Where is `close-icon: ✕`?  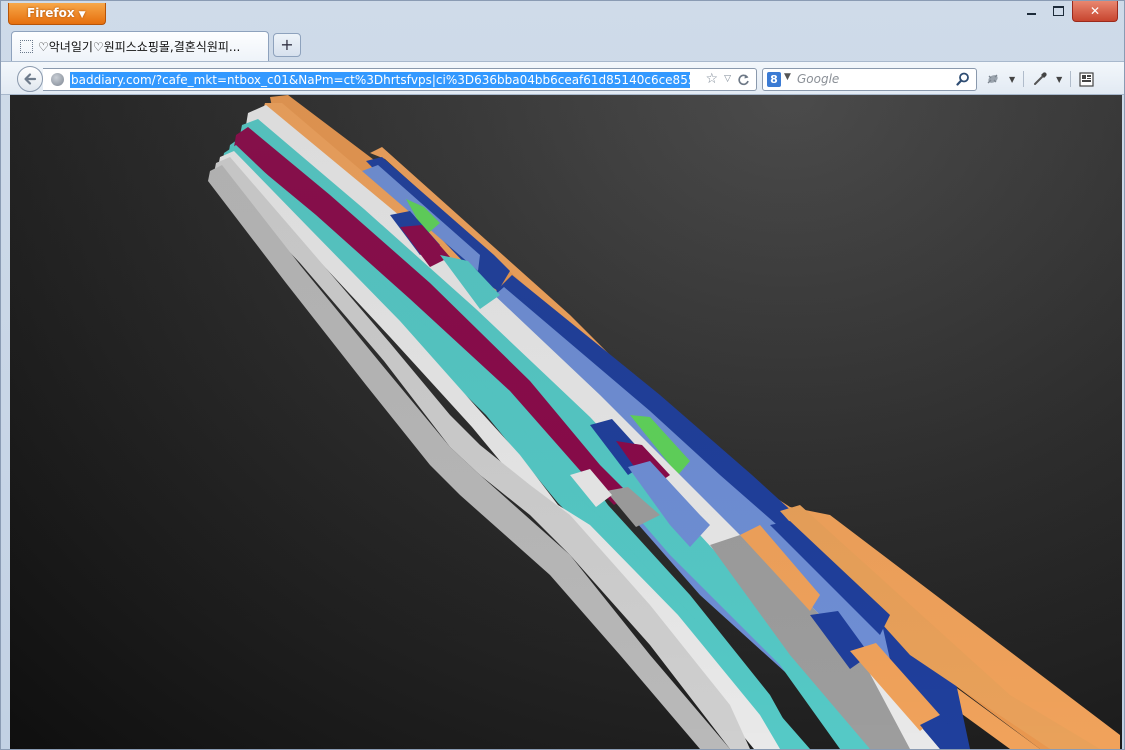 close-icon: ✕ is located at coordinates (1095, 11).